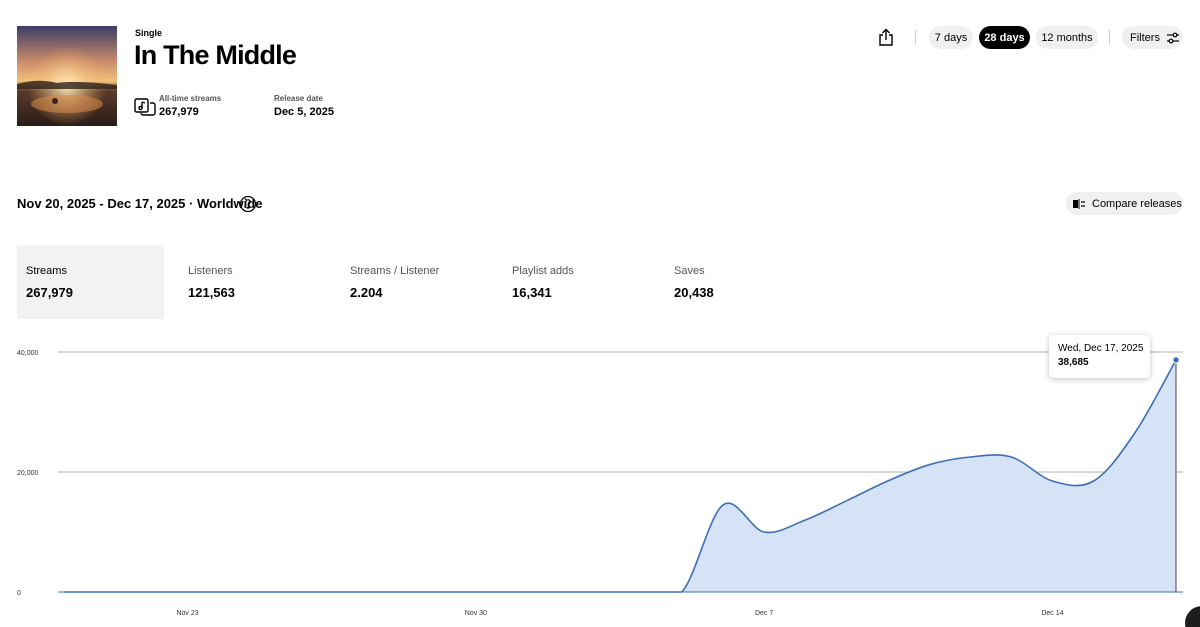  I want to click on release-type-label: Single, so click(149, 33).